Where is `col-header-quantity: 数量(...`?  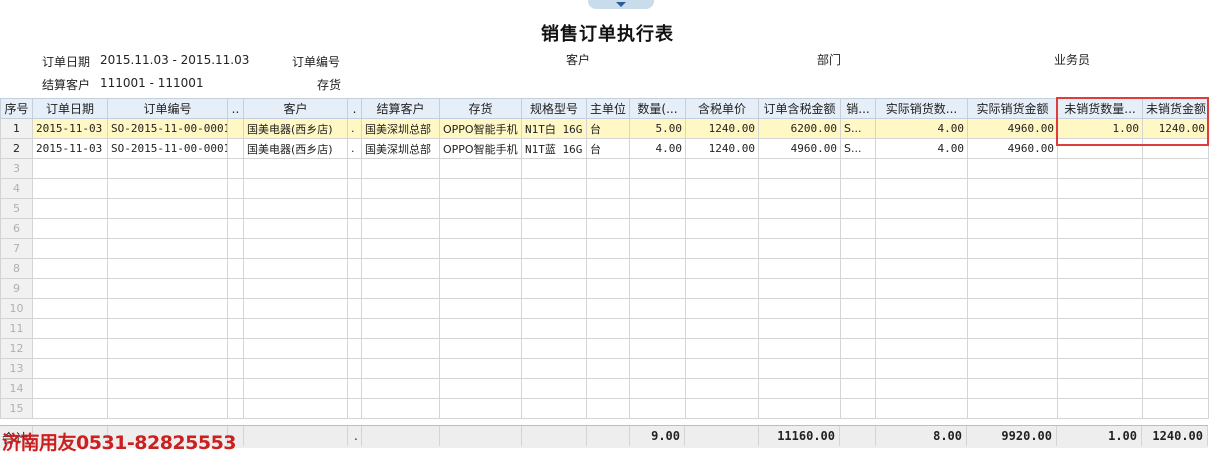
col-header-quantity: 数量(... is located at coordinates (657, 108).